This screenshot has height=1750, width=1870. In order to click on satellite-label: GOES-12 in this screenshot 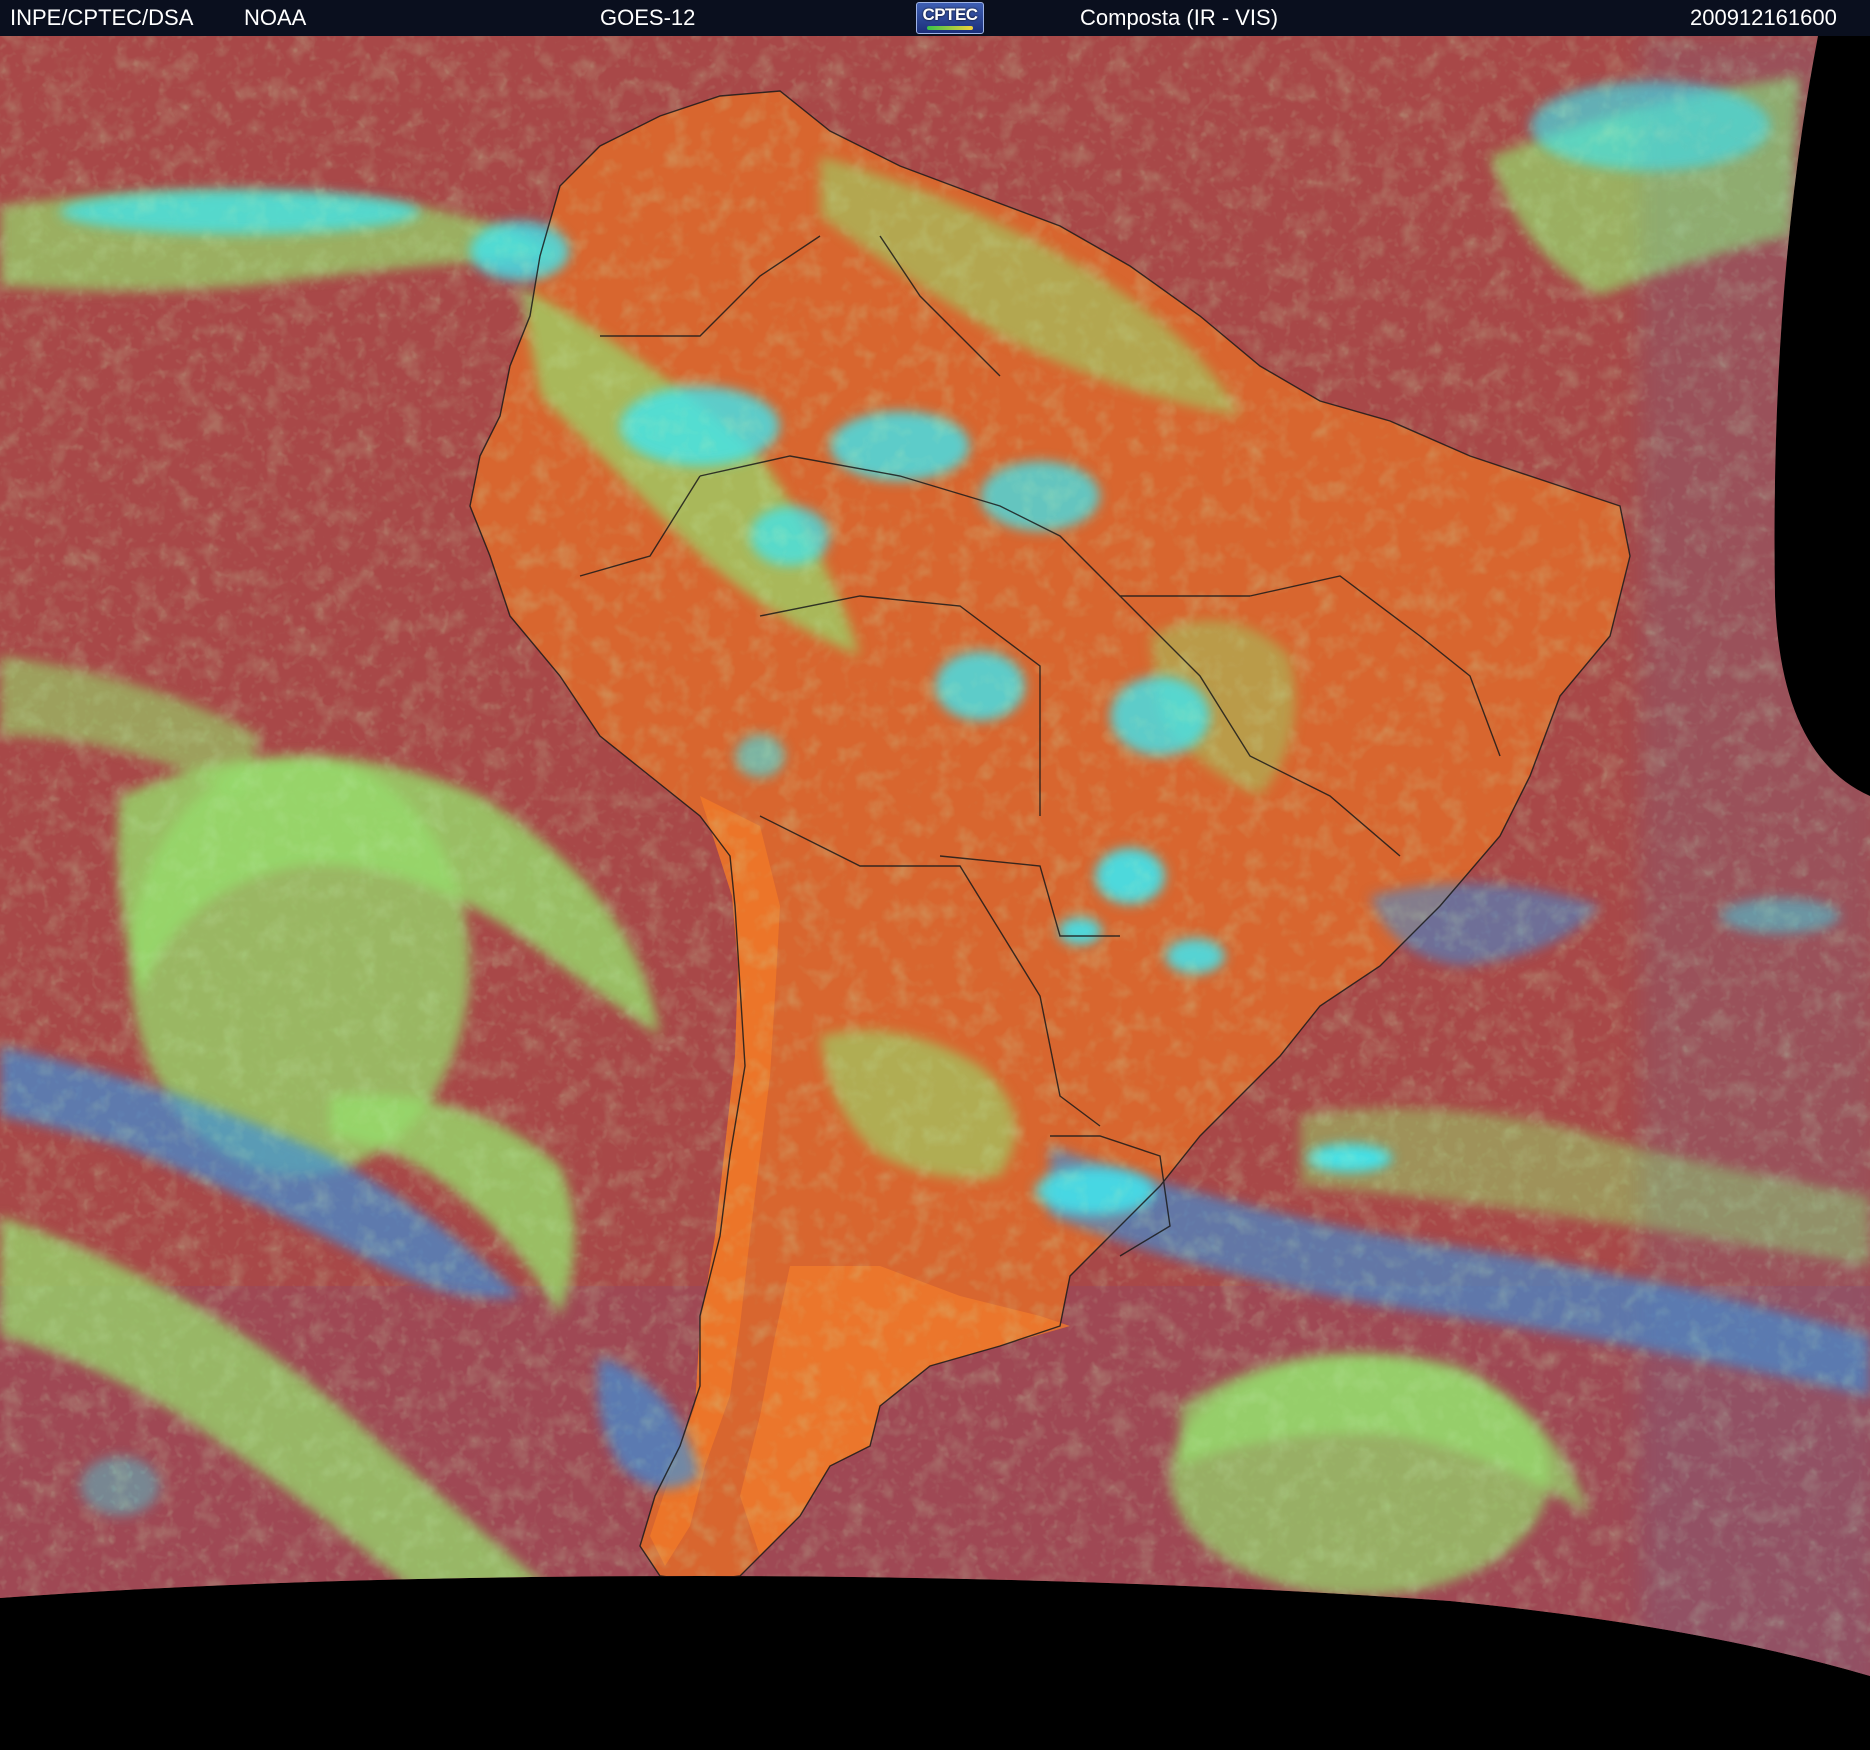, I will do `click(648, 17)`.